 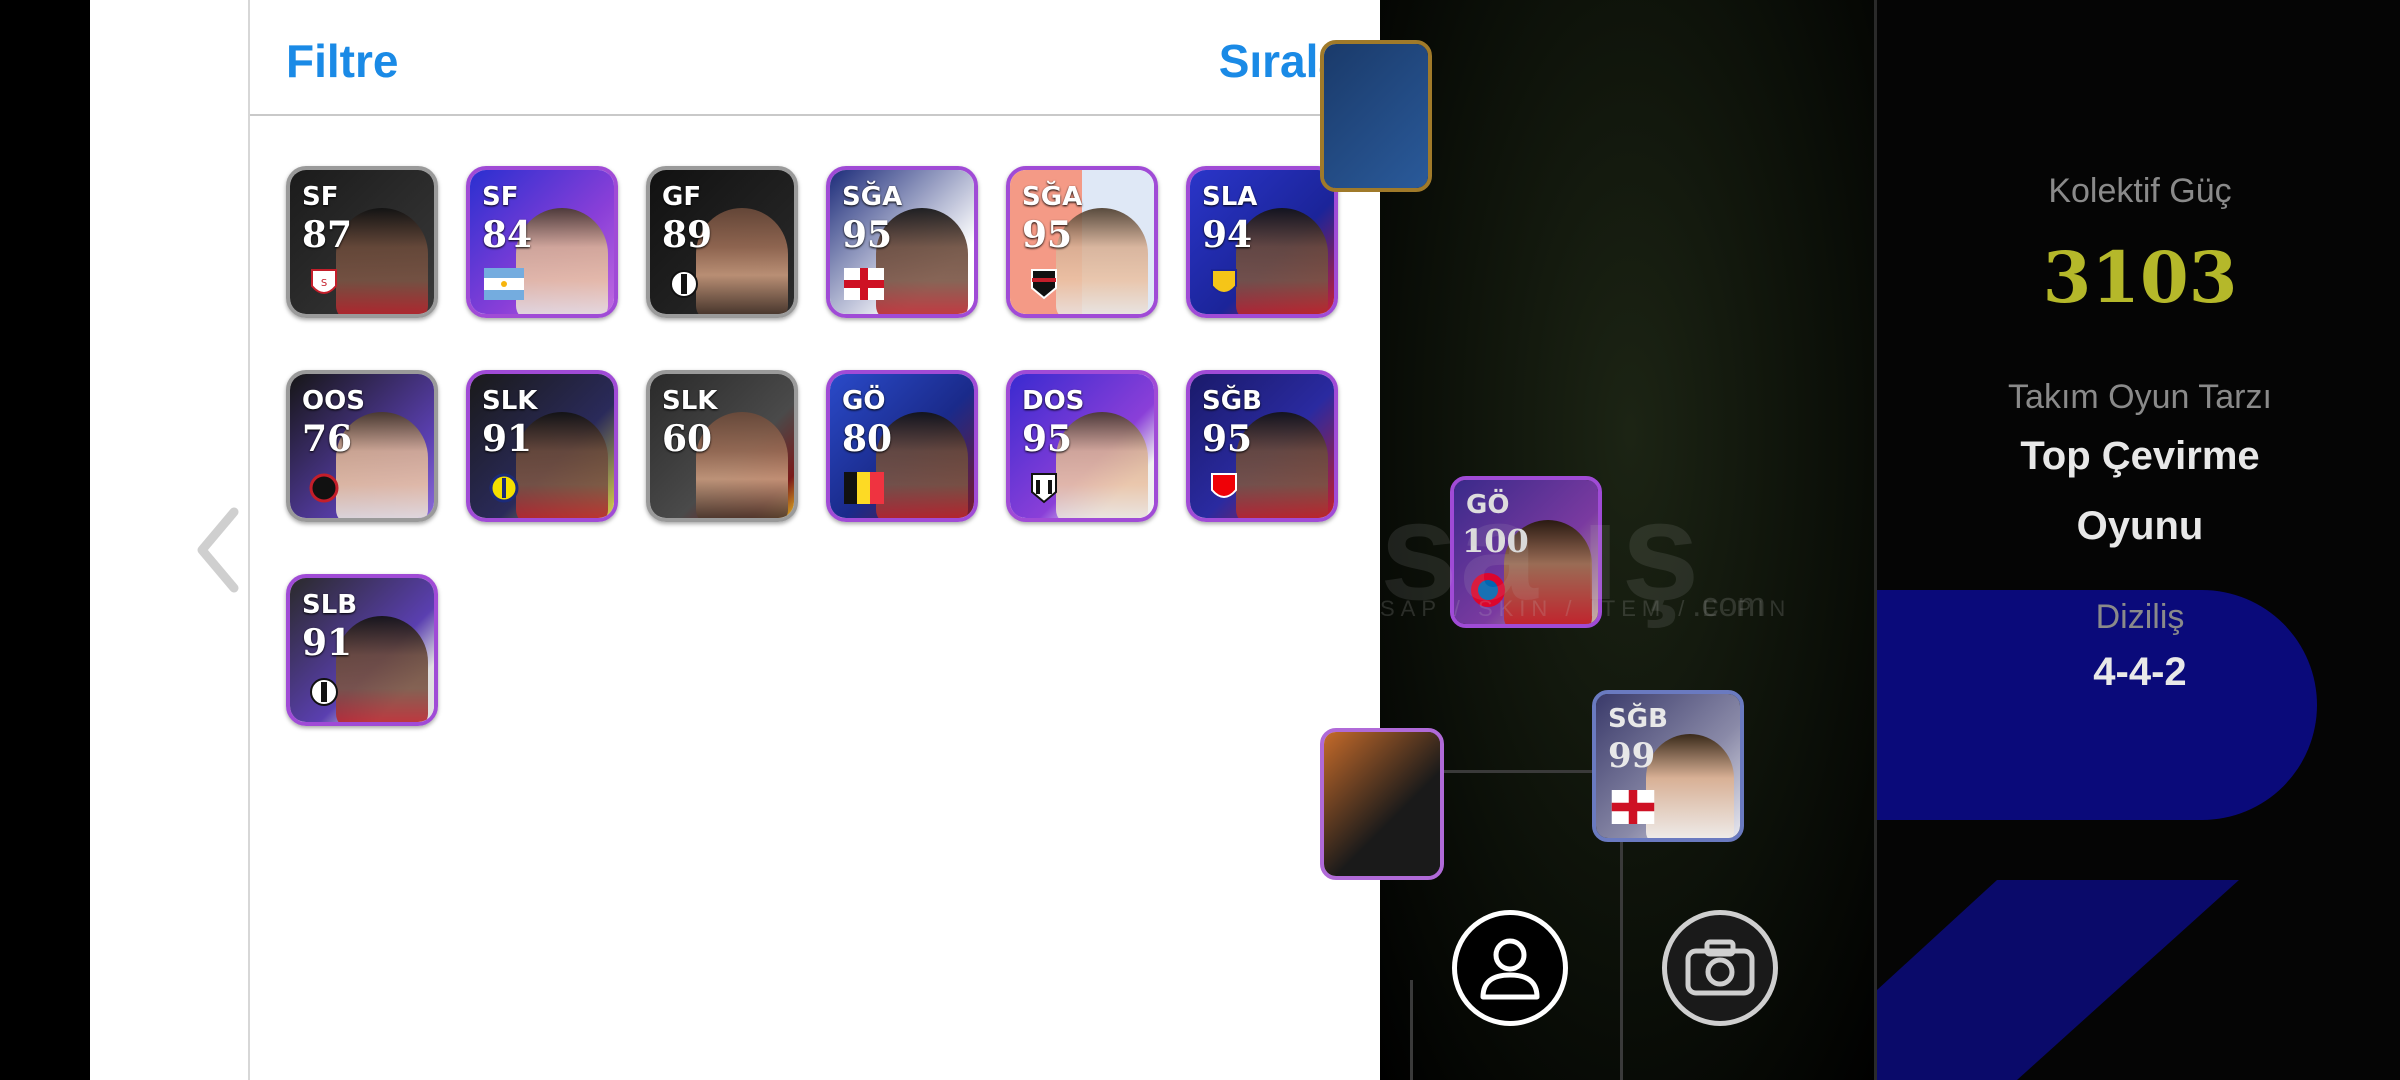 What do you see at coordinates (1668, 766) in the screenshot?
I see `field-player-card: SĞB 99` at bounding box center [1668, 766].